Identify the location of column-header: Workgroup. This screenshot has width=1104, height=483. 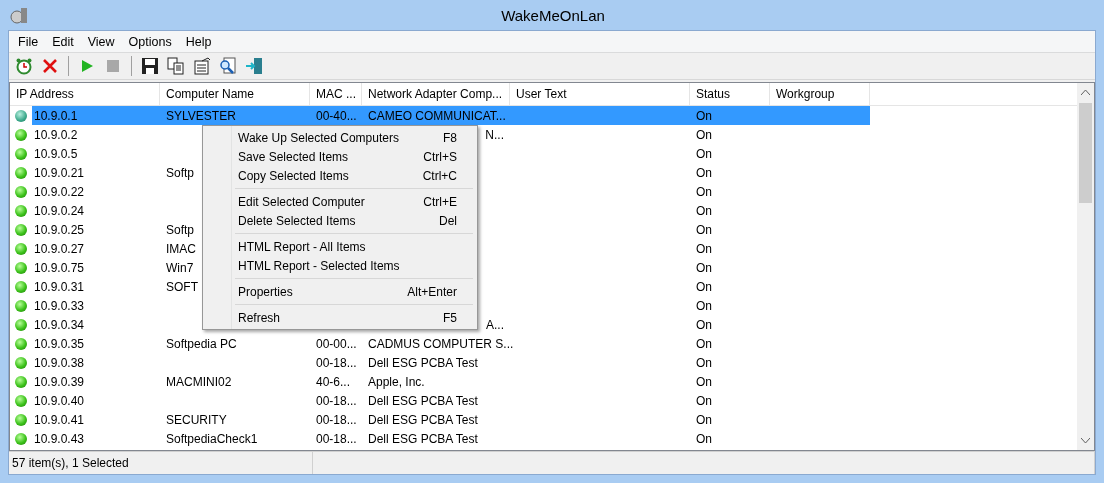
(820, 94).